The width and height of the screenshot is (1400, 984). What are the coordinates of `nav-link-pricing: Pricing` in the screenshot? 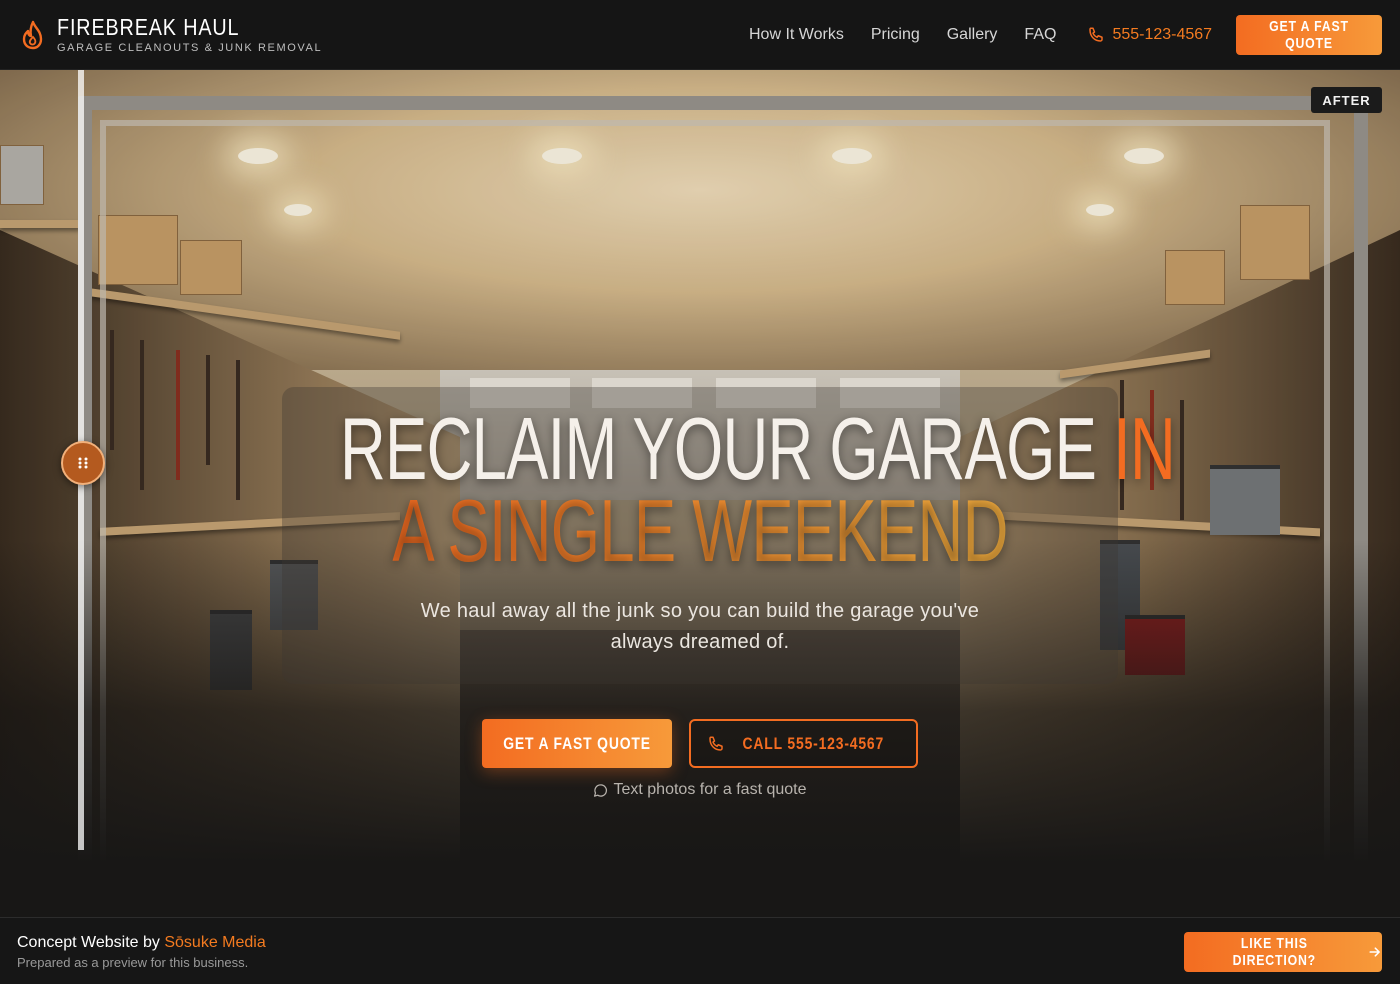 It's located at (895, 35).